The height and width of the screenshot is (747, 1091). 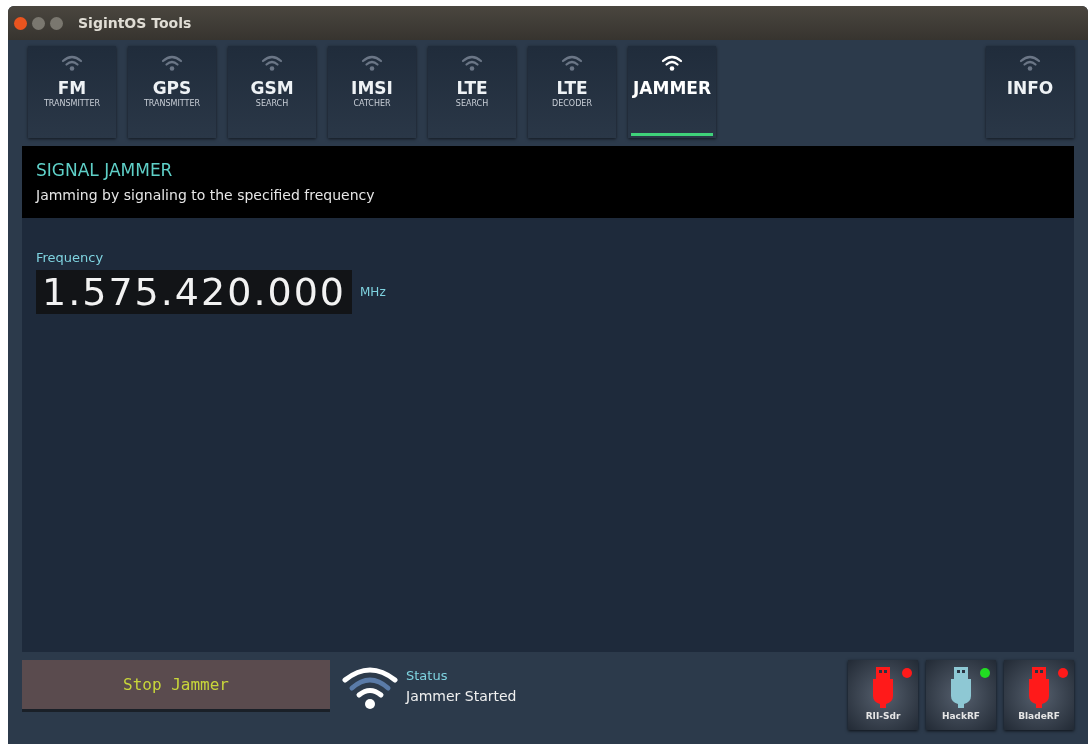 What do you see at coordinates (461, 696) in the screenshot?
I see `status-text: Jammer Started` at bounding box center [461, 696].